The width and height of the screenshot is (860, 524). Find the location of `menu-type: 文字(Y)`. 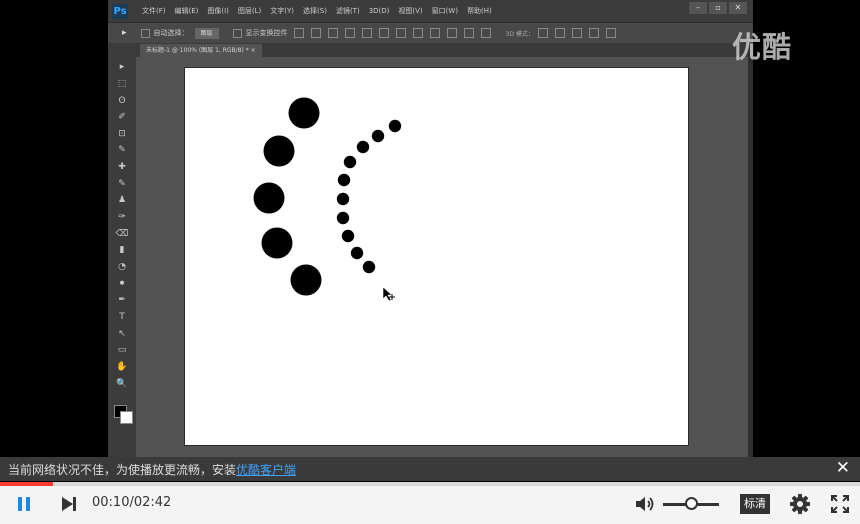

menu-type: 文字(Y) is located at coordinates (282, 11).